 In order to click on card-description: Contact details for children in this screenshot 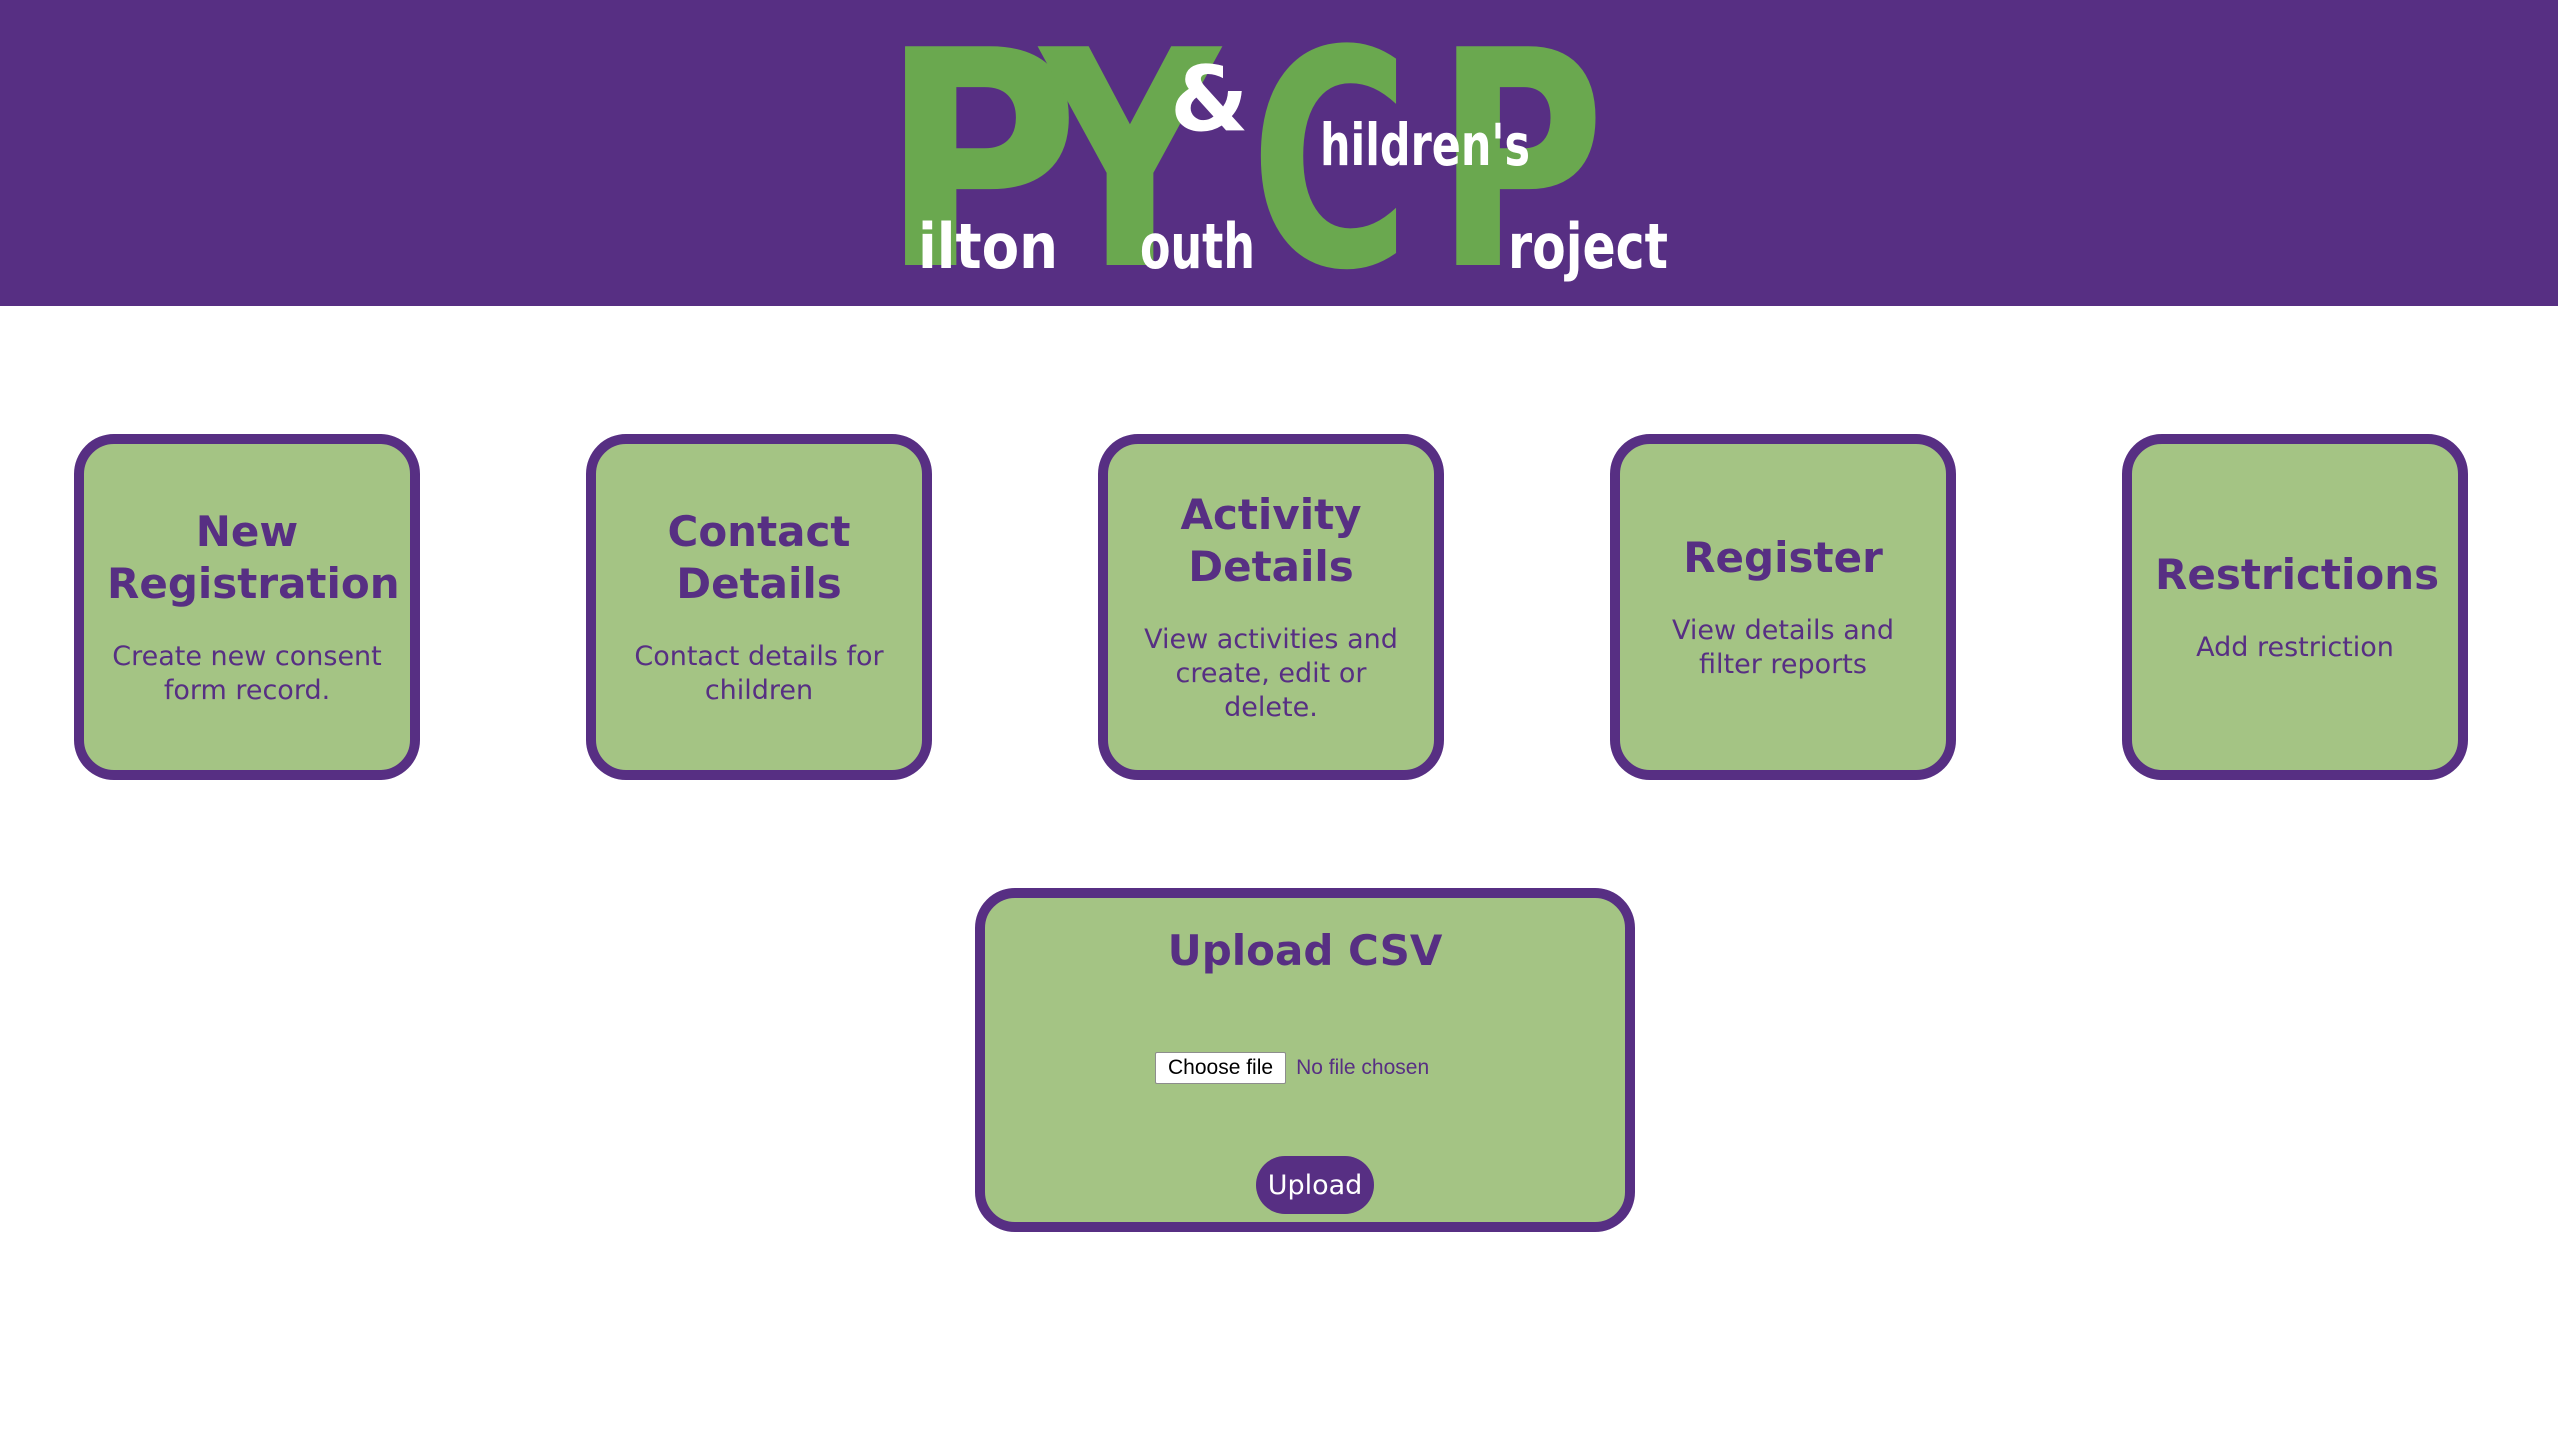, I will do `click(759, 673)`.